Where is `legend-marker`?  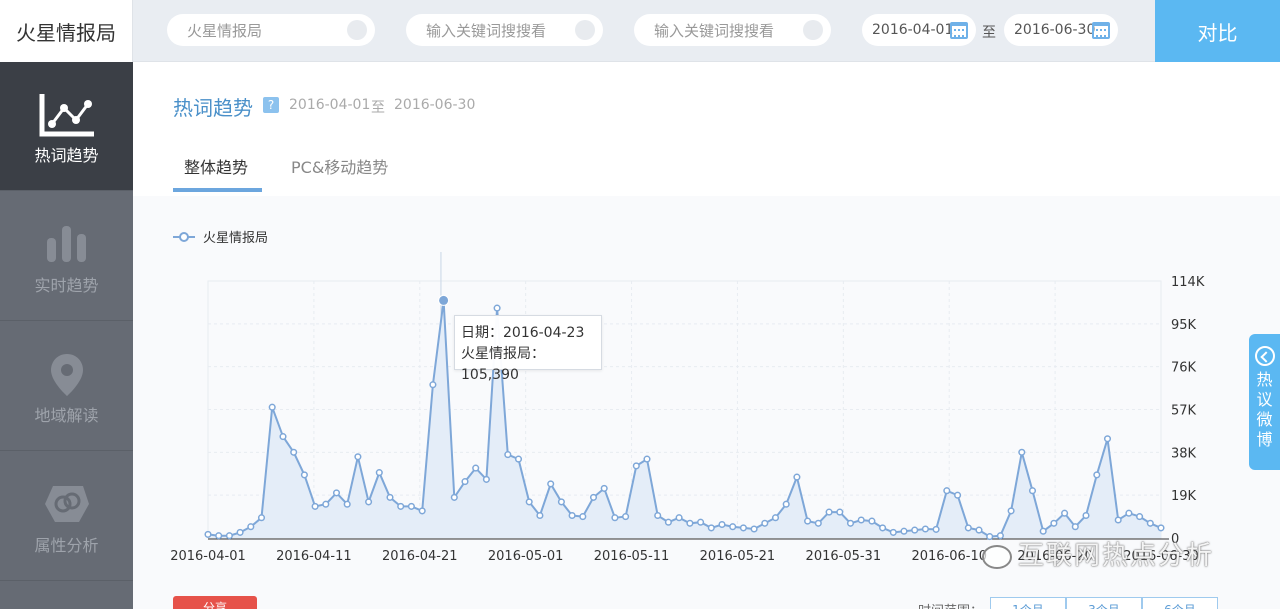
legend-marker is located at coordinates (184, 236).